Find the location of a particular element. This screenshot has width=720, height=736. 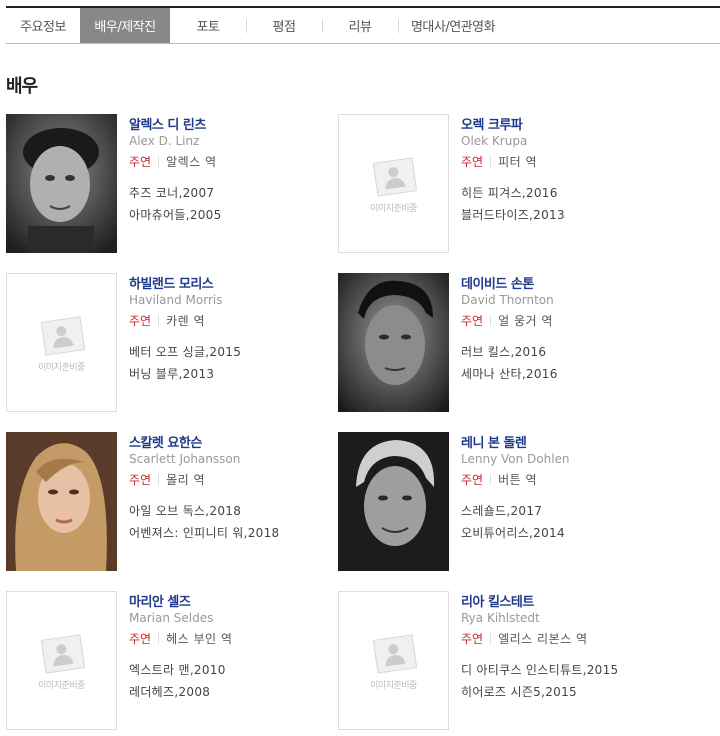

filmography-item: 버닝 블루,2013 is located at coordinates (171, 373).